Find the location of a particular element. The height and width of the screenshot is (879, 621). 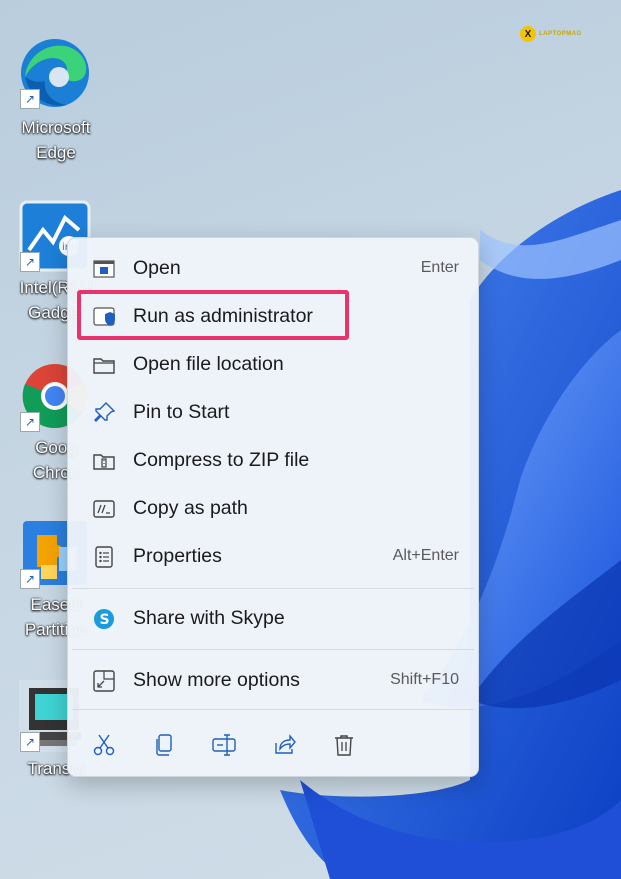

copy-button is located at coordinates (164, 745).